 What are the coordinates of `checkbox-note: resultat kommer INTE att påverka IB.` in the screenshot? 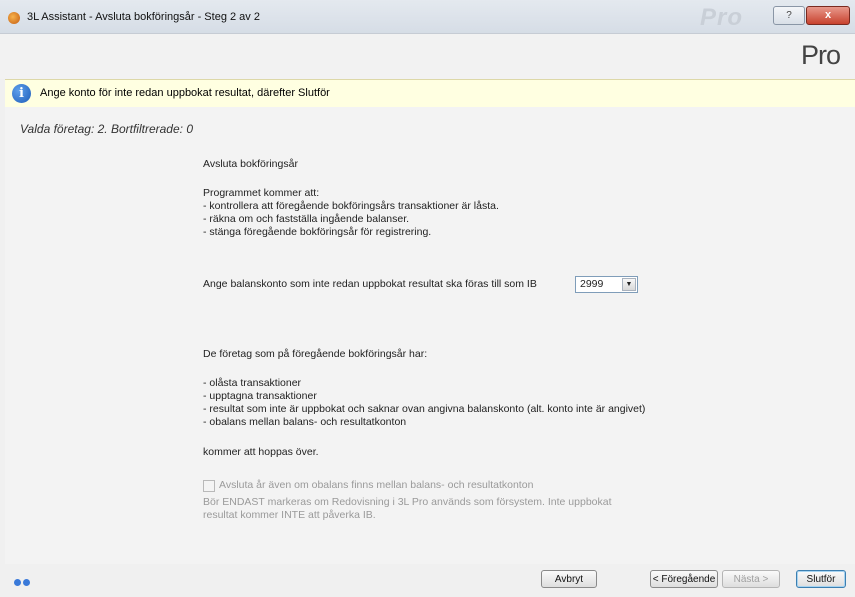 It's located at (289, 515).